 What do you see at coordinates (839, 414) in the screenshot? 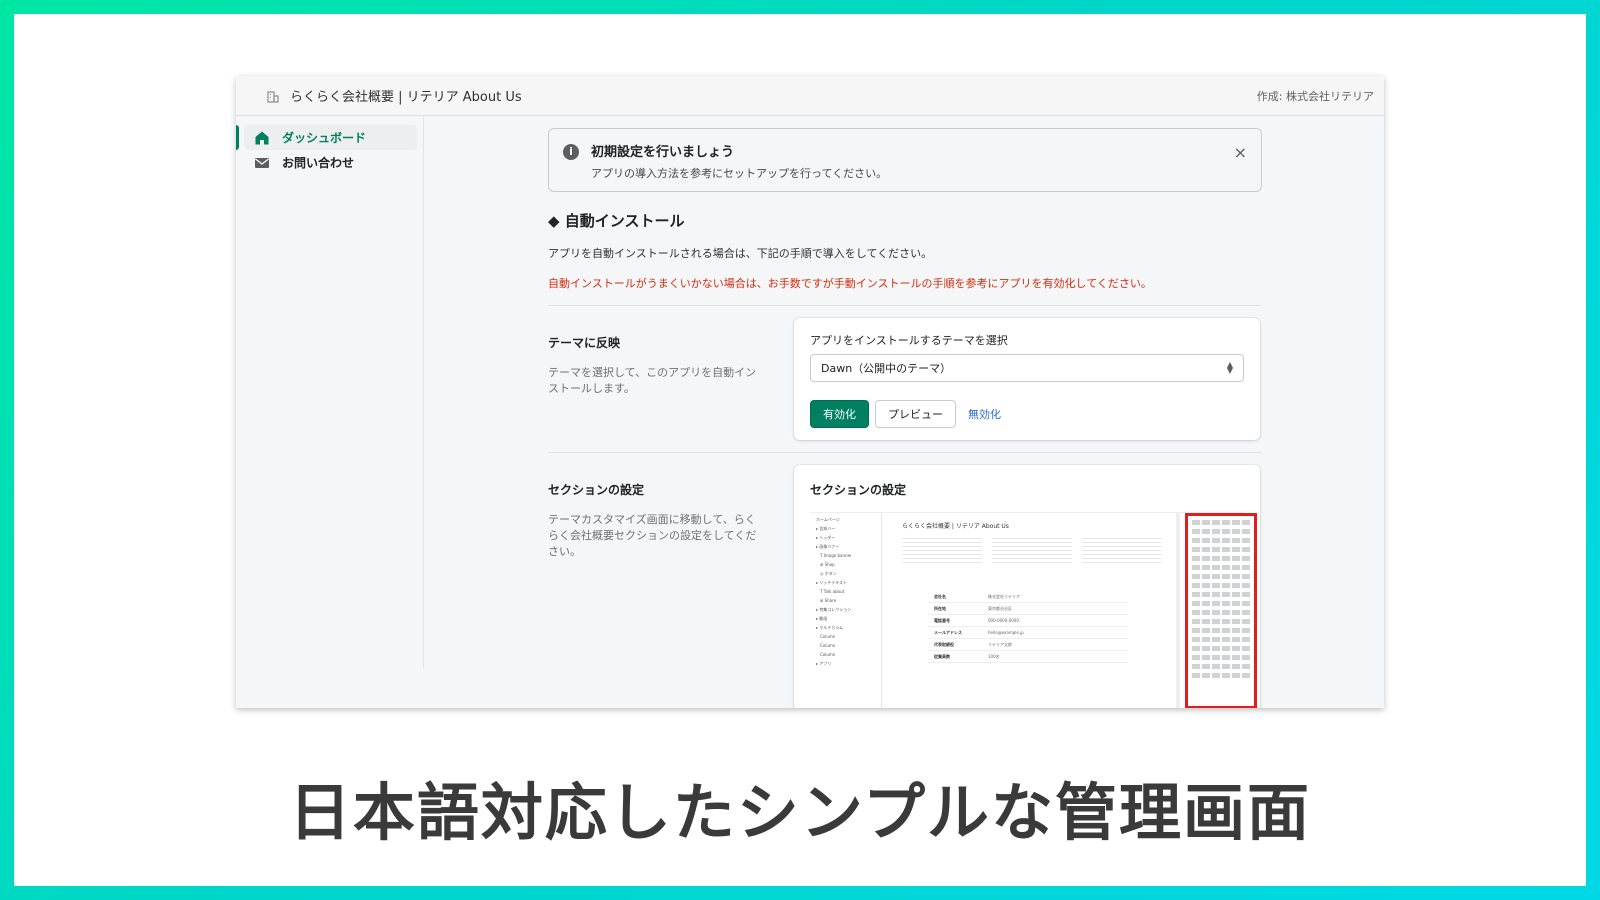
I see `enable-button: 有効化` at bounding box center [839, 414].